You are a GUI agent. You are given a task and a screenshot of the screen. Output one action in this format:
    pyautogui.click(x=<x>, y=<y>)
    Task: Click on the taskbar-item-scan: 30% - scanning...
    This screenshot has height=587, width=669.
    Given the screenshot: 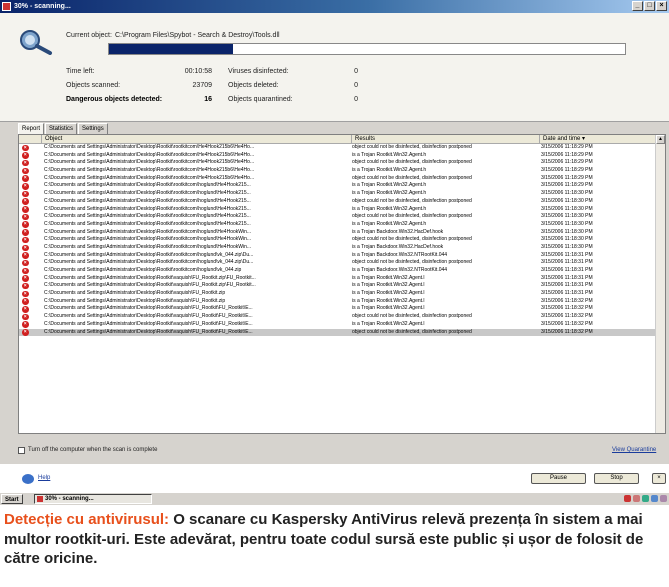 What is the action you would take?
    pyautogui.click(x=93, y=499)
    